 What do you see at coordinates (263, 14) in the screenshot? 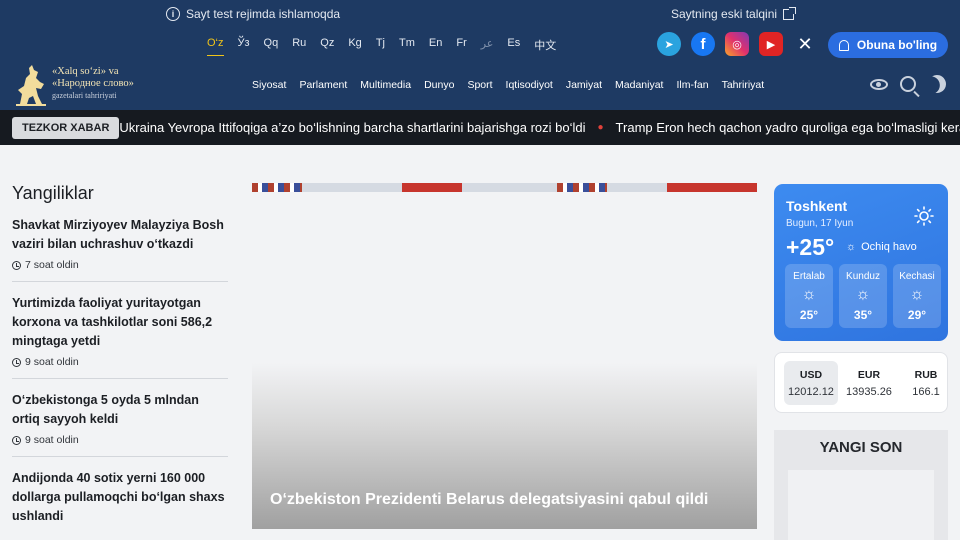
I see `test-mode-text: Sayt test rejimda ishlamoqda` at bounding box center [263, 14].